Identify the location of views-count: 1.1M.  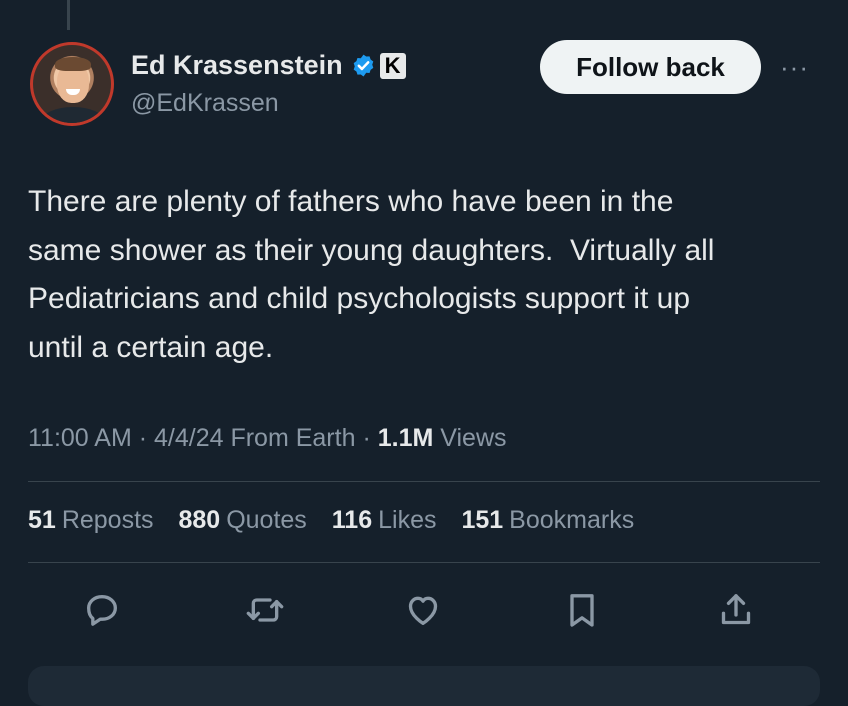
(405, 438).